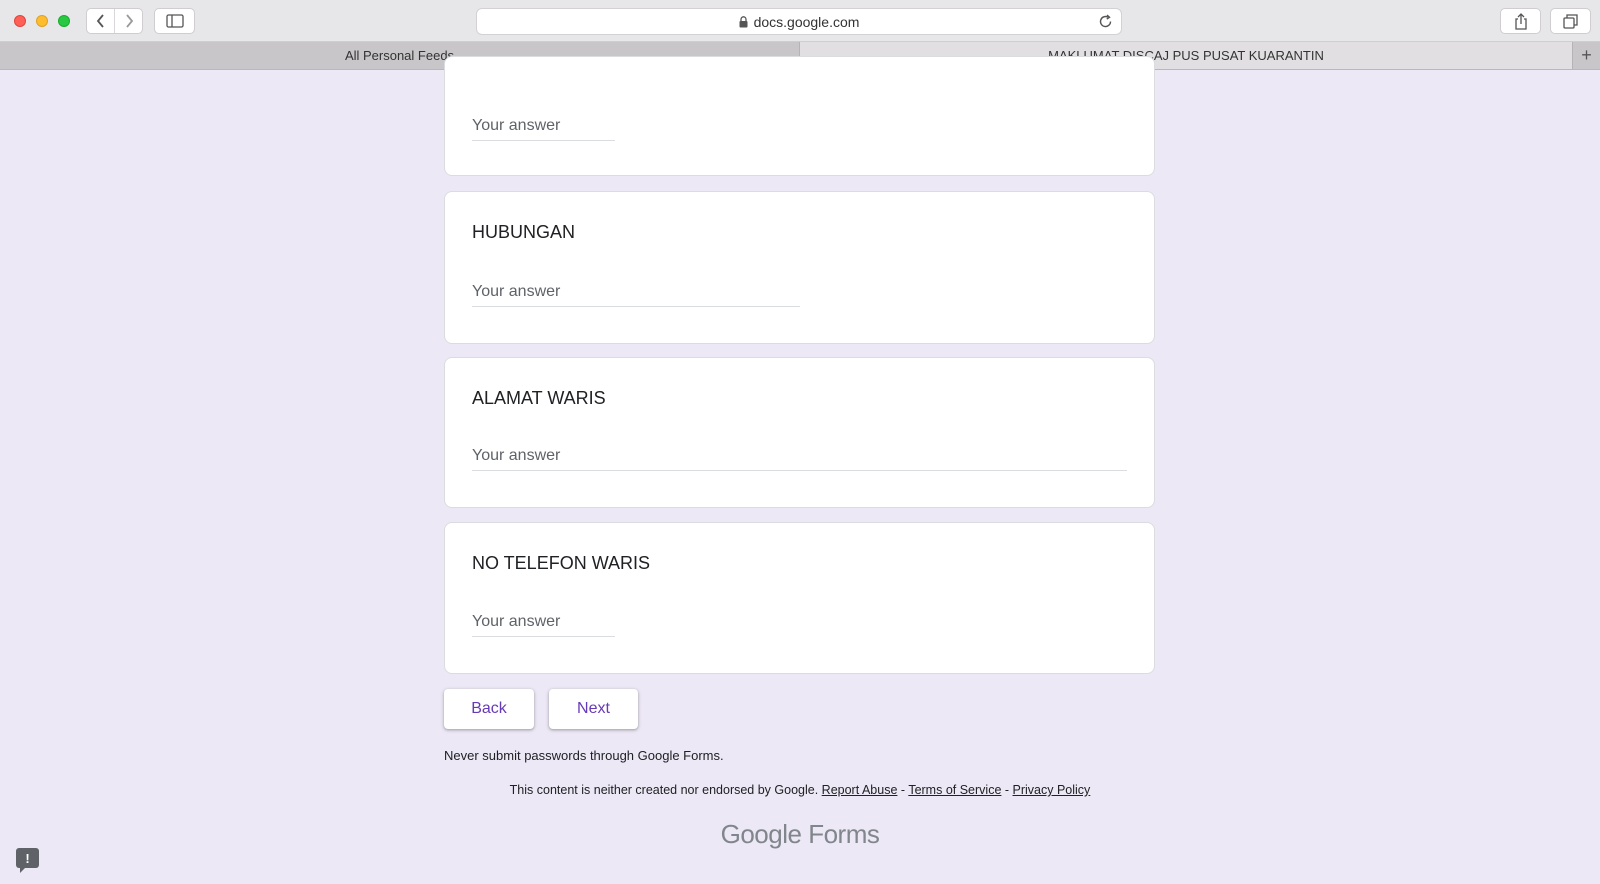  What do you see at coordinates (761, 834) in the screenshot?
I see `logo-google: Google` at bounding box center [761, 834].